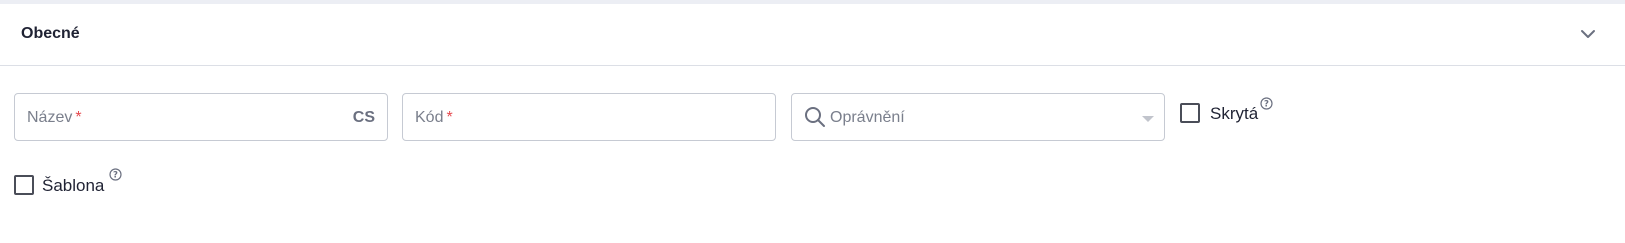  Describe the element at coordinates (978, 117) in the screenshot. I see `permission-select: Oprávnění` at that location.